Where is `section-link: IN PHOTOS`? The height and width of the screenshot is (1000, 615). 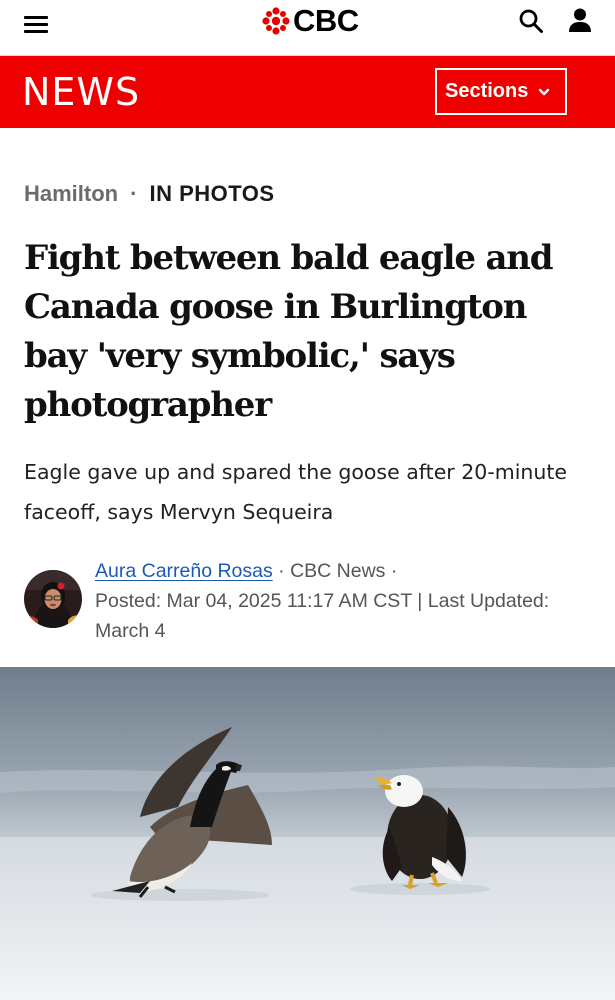 section-link: IN PHOTOS is located at coordinates (211, 194).